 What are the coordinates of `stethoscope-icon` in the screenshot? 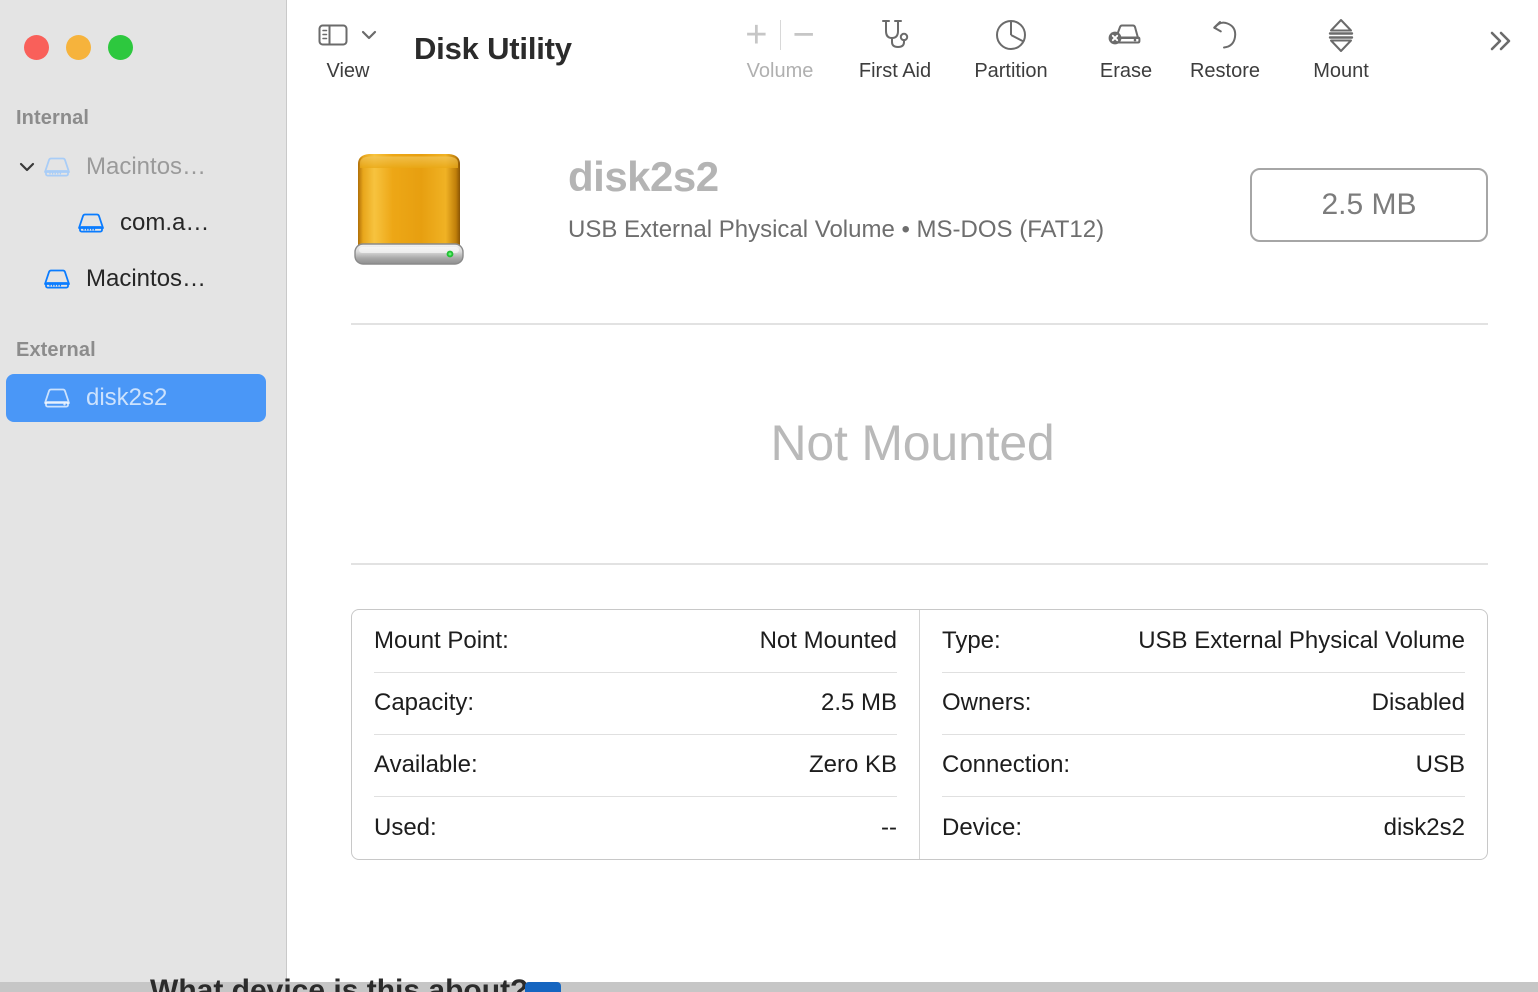 It's located at (895, 35).